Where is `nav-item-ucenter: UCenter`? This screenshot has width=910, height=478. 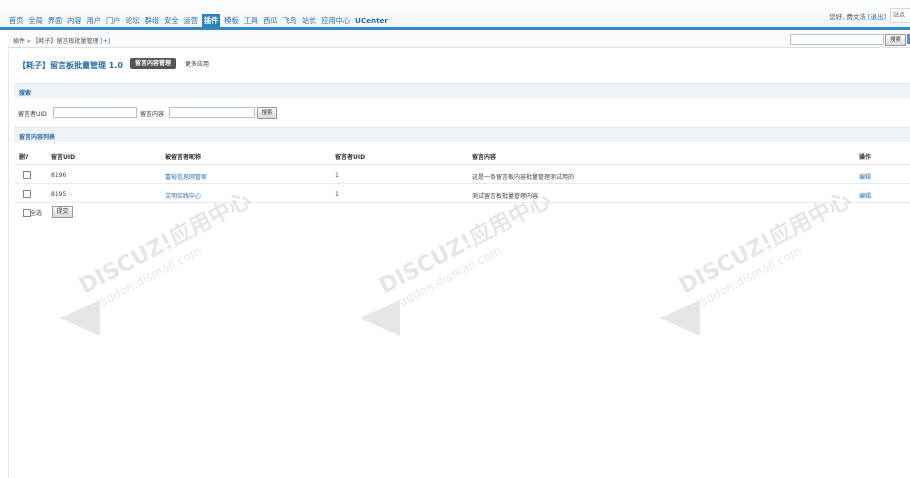
nav-item-ucenter: UCenter is located at coordinates (371, 20).